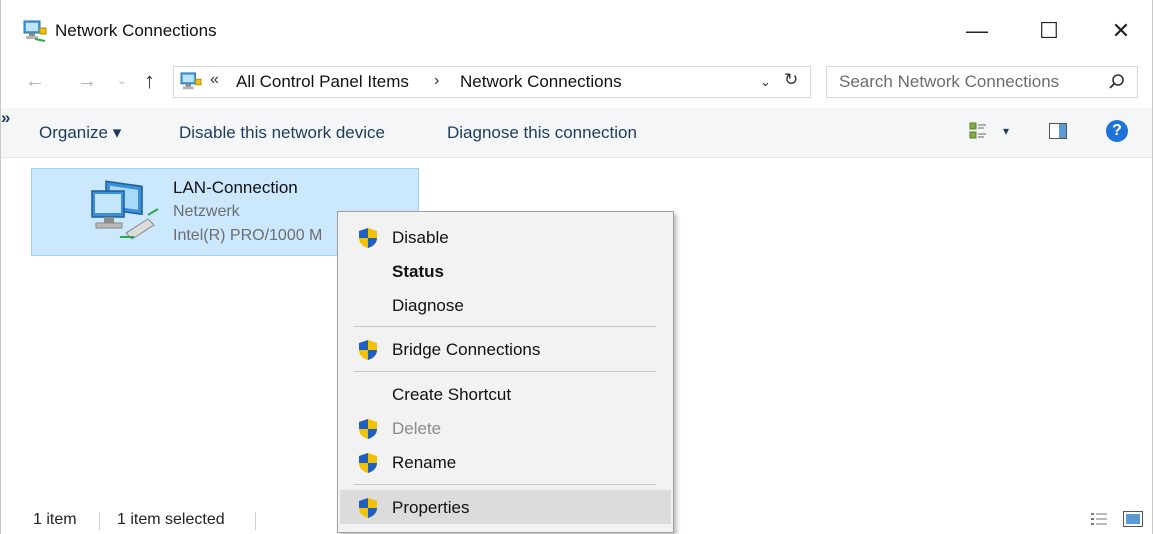 This screenshot has width=1153, height=534. Describe the element at coordinates (149, 81) in the screenshot. I see `up-arrow-icon: ↑` at that location.